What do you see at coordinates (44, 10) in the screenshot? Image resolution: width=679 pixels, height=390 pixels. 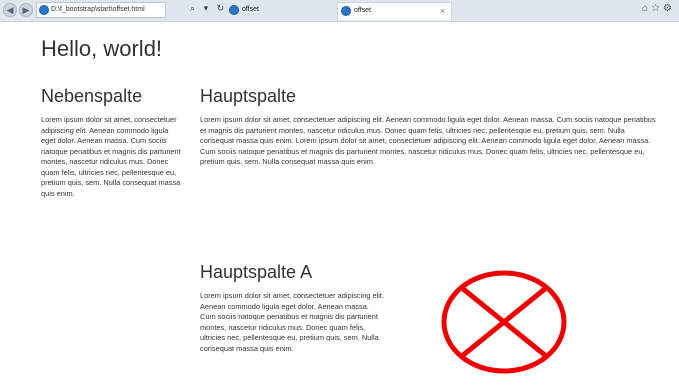 I see `page-favicon-icon` at bounding box center [44, 10].